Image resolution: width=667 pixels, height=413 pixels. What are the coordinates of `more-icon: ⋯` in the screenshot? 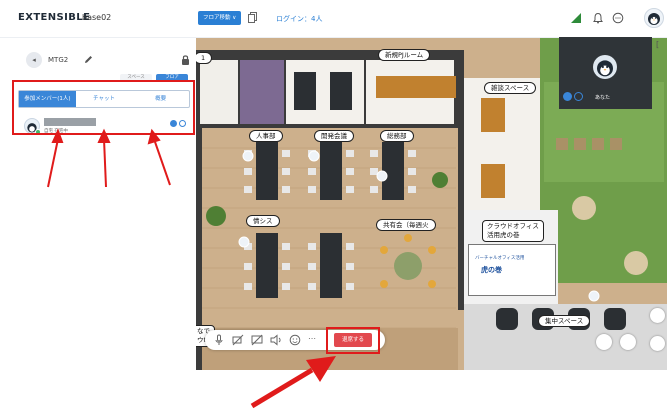 It's located at (312, 338).